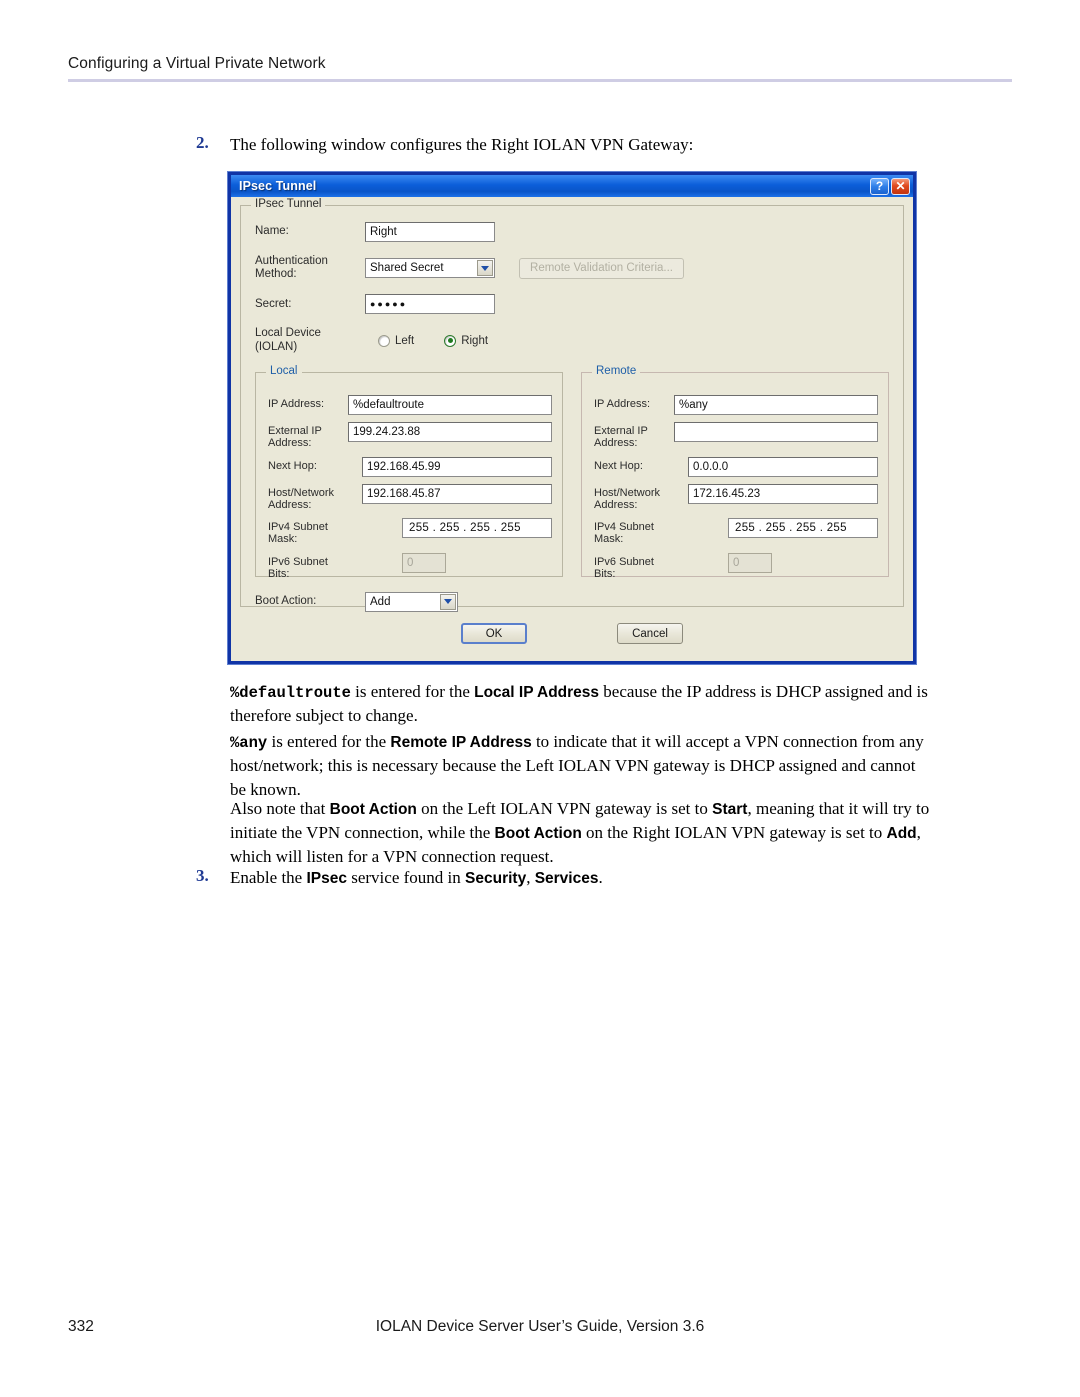  I want to click on p3-bold-boot-action-1: Boot Action, so click(373, 809).